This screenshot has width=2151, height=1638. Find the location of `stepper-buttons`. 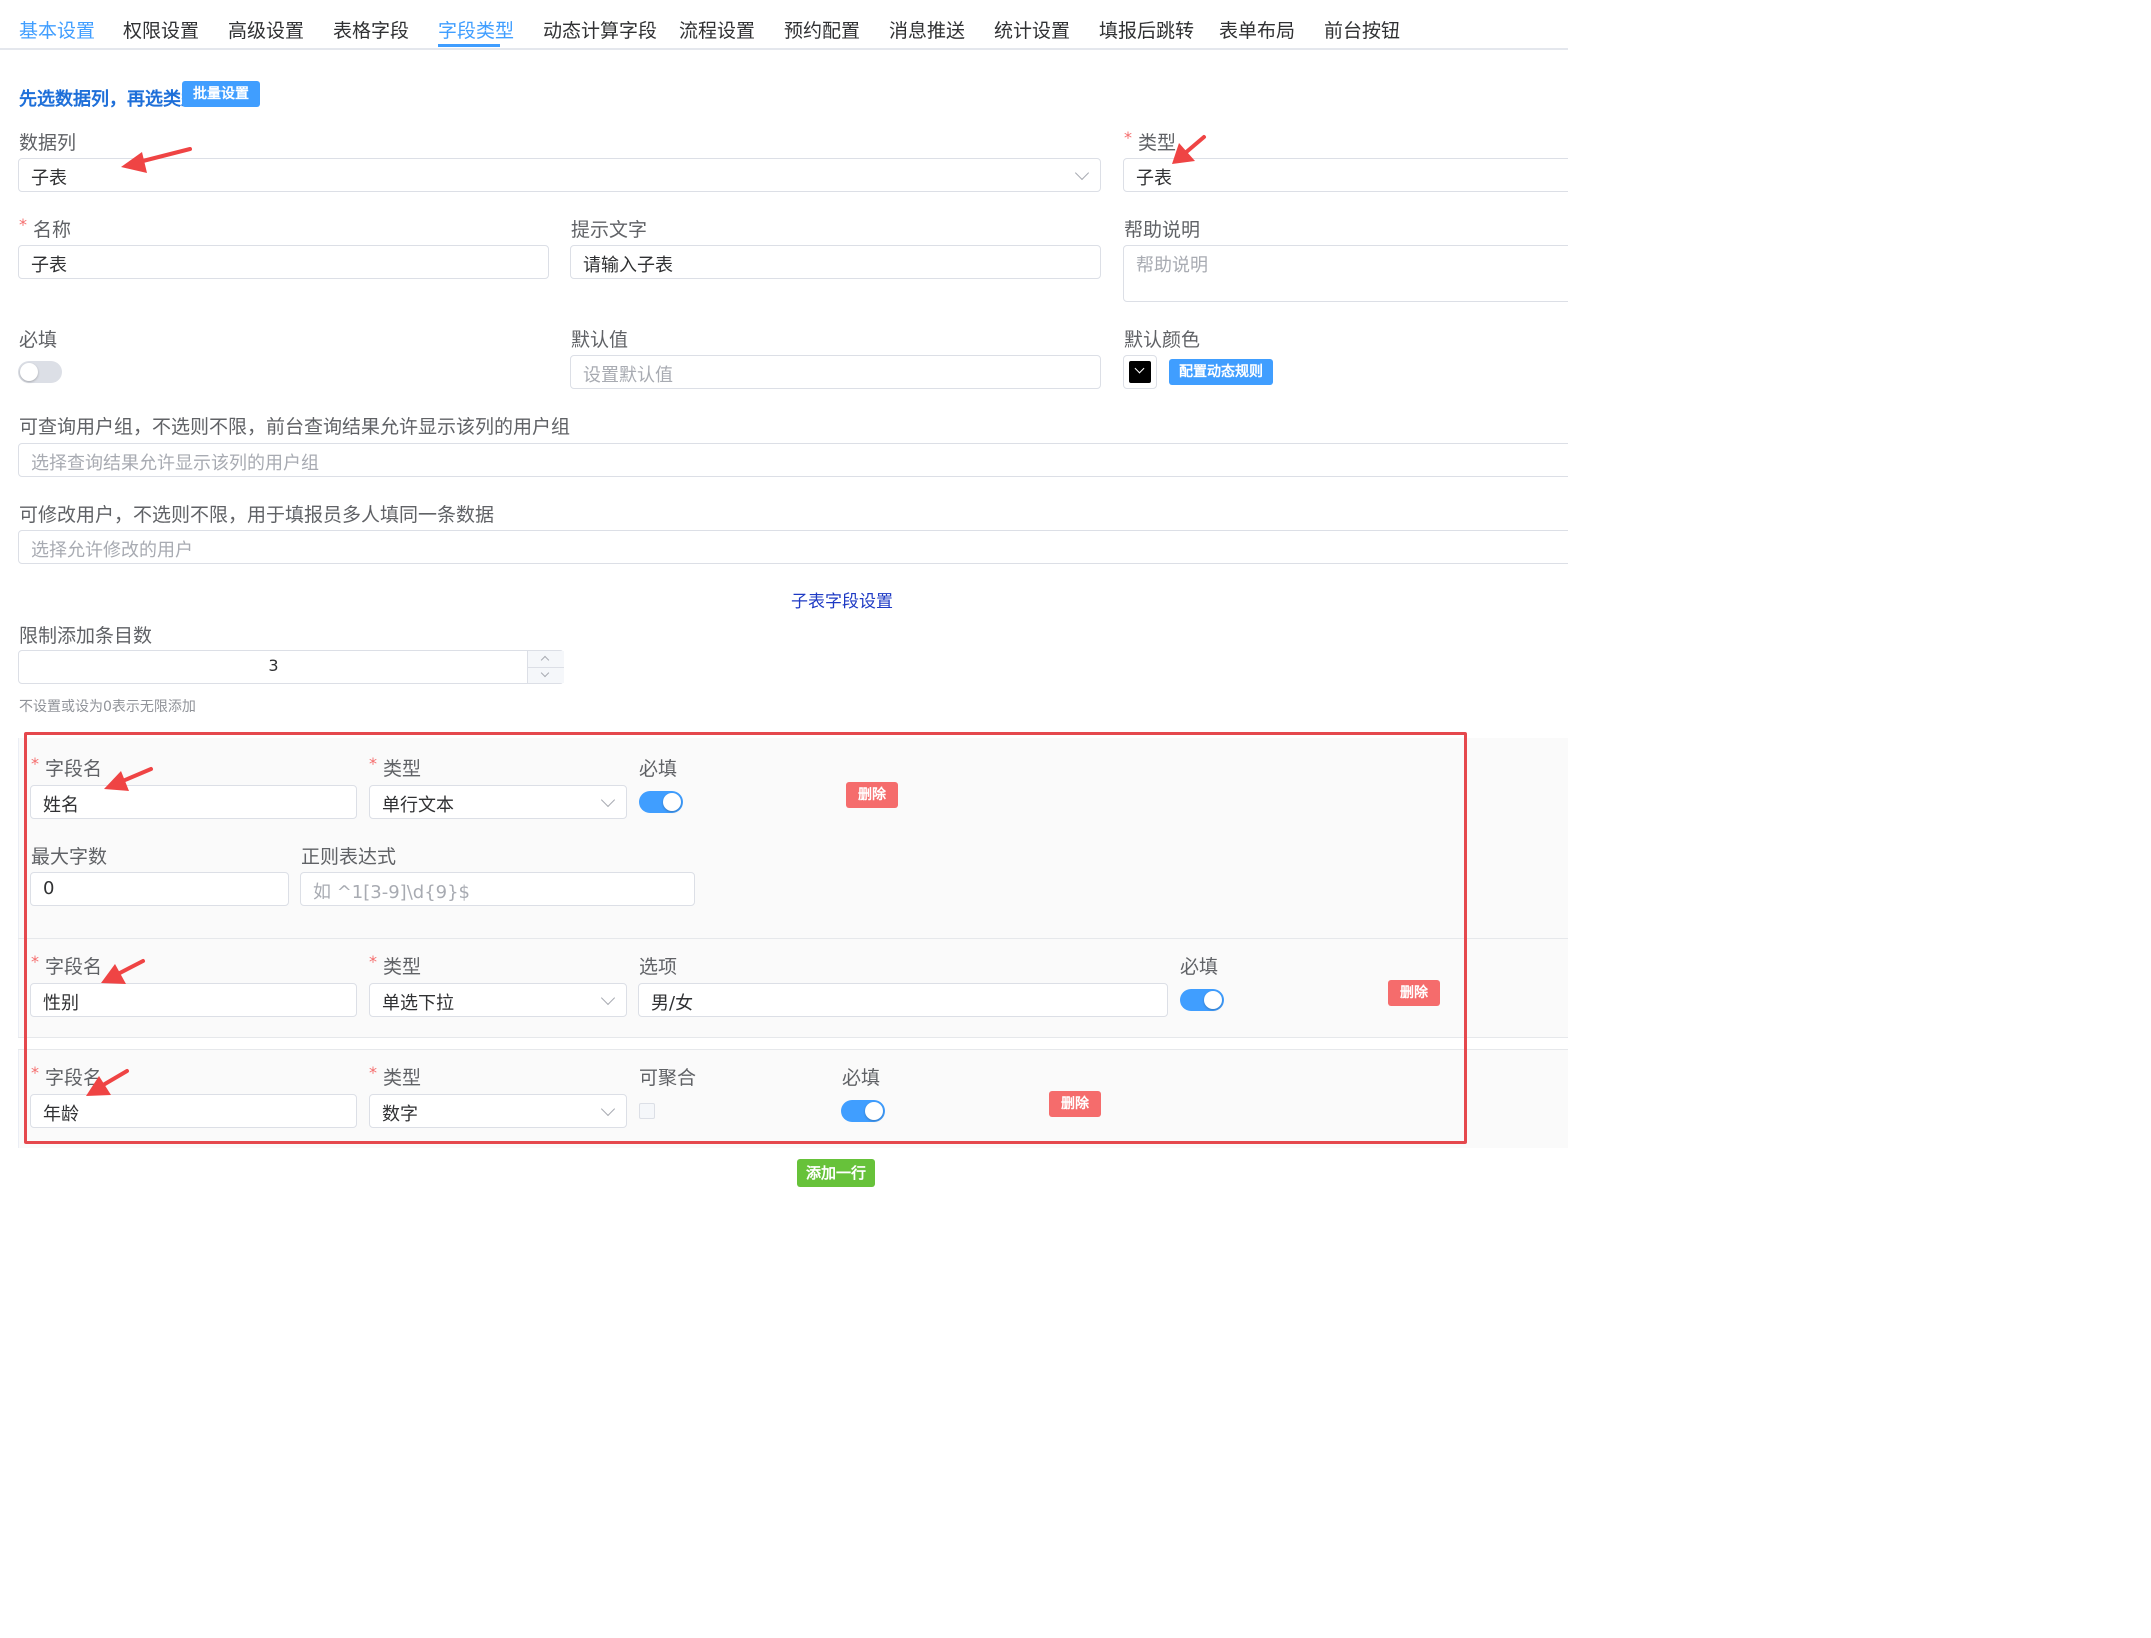

stepper-buttons is located at coordinates (545, 667).